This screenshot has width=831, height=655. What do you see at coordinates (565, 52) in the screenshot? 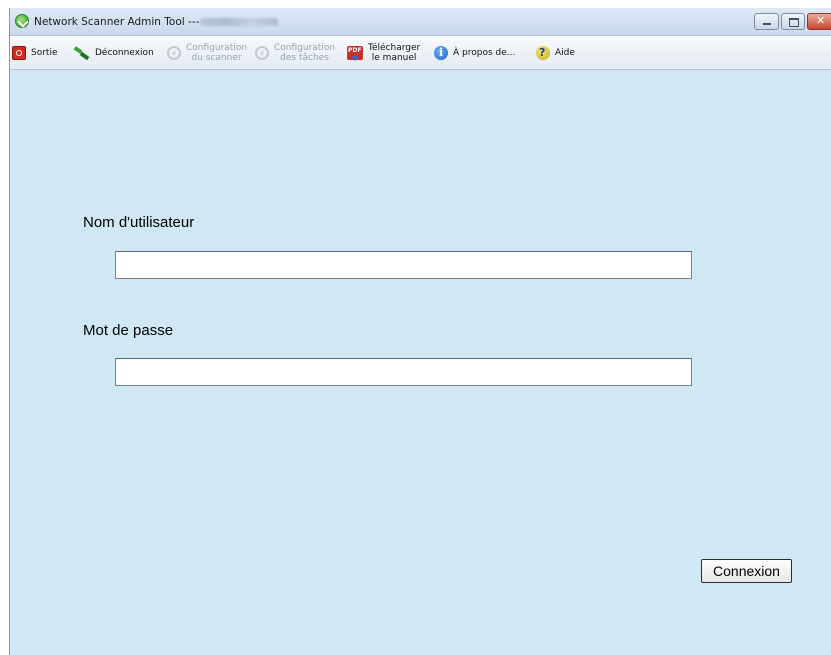
I see `help-label: Aide` at bounding box center [565, 52].